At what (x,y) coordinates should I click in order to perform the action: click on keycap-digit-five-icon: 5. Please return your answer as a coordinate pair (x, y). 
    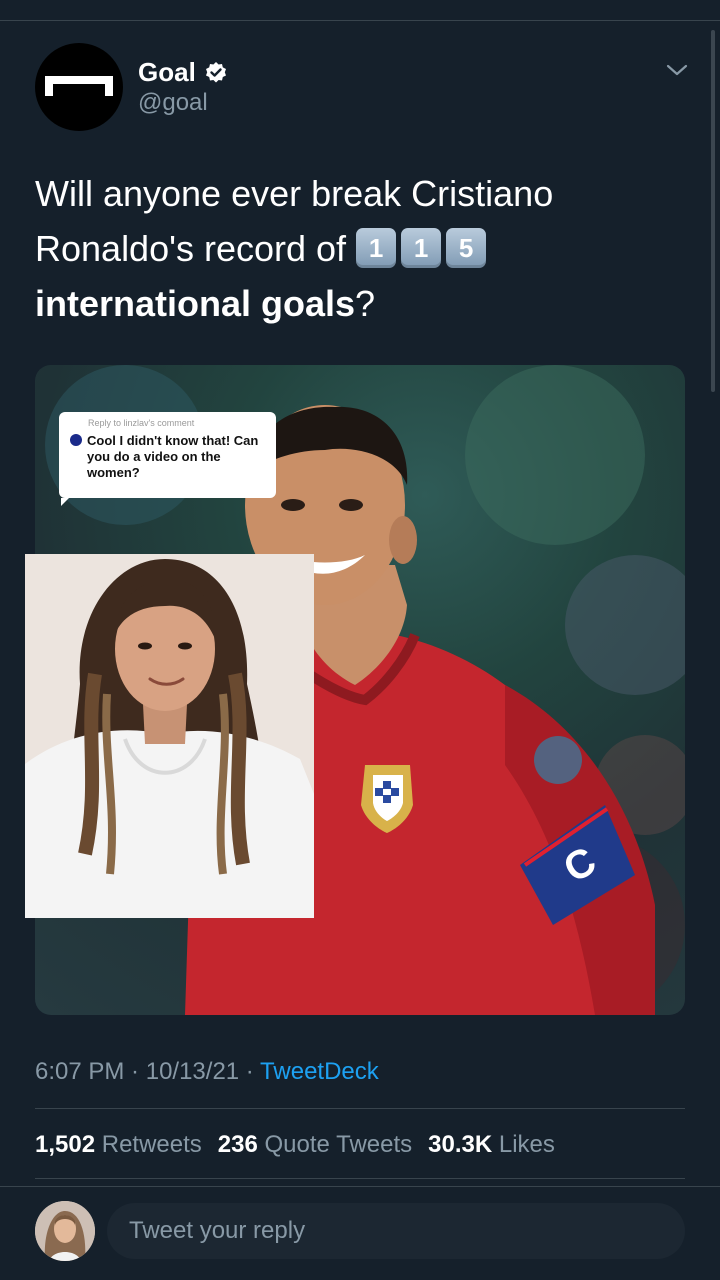
    Looking at the image, I should click on (466, 248).